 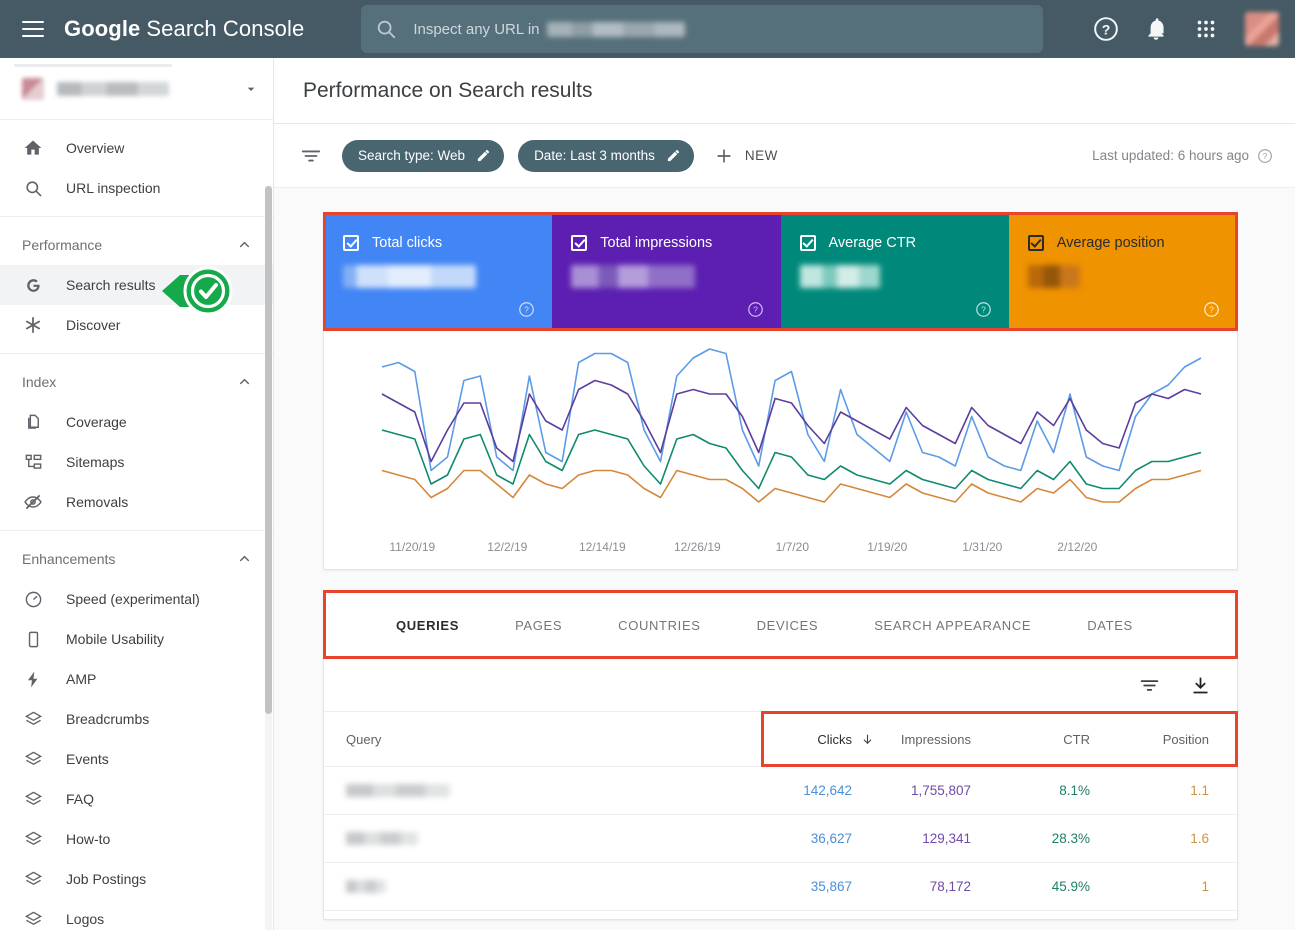 What do you see at coordinates (834, 739) in the screenshot?
I see `column-header-label: Clicks` at bounding box center [834, 739].